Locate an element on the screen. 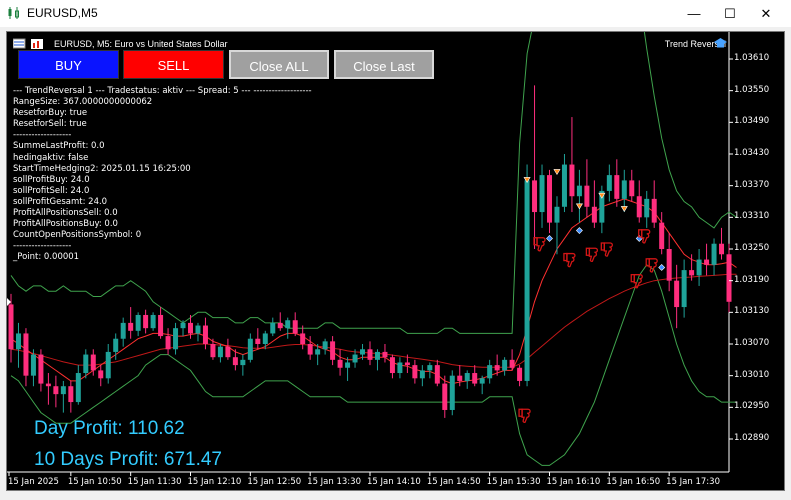 This screenshot has height=500, width=791. time-tick-label: 15 Jan 12:10 is located at coordinates (214, 482).